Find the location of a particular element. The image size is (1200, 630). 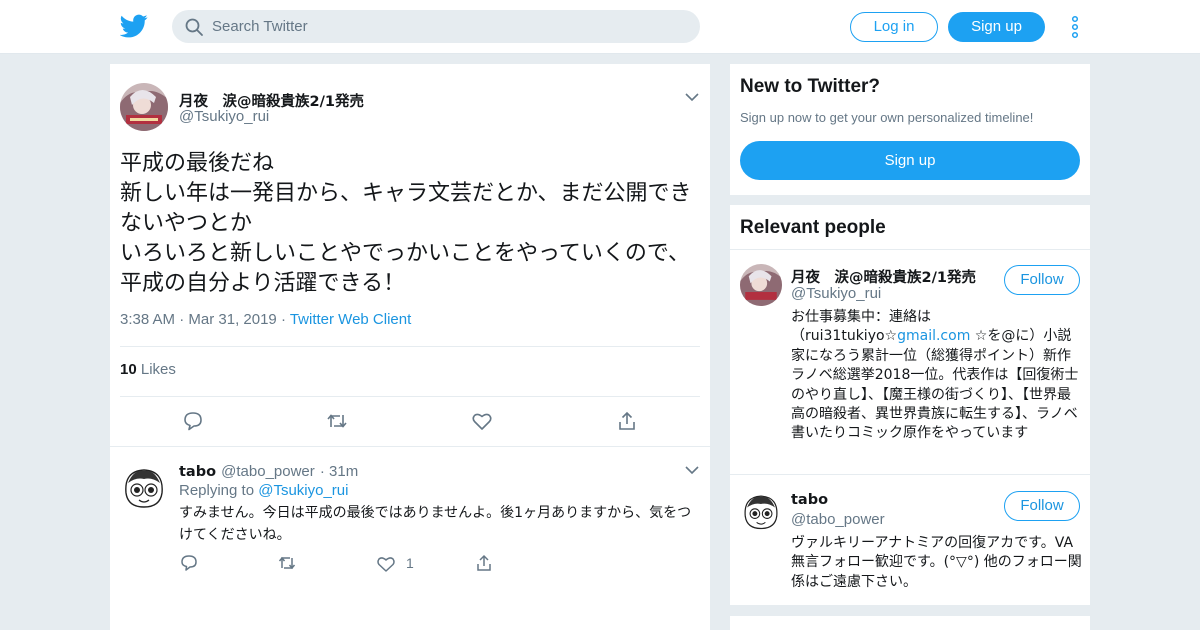

new-to-twitter-title: New to Twitter? is located at coordinates (810, 86).